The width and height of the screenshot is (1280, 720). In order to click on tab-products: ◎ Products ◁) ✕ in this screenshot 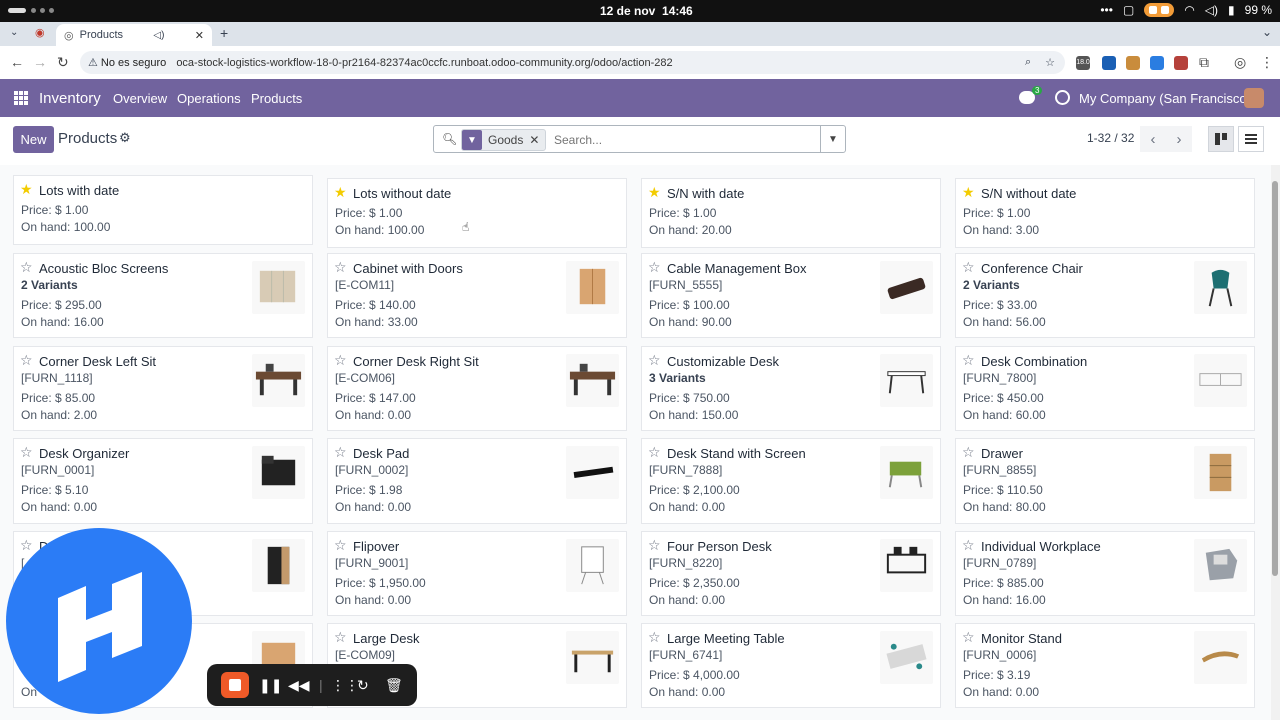, I will do `click(134, 35)`.